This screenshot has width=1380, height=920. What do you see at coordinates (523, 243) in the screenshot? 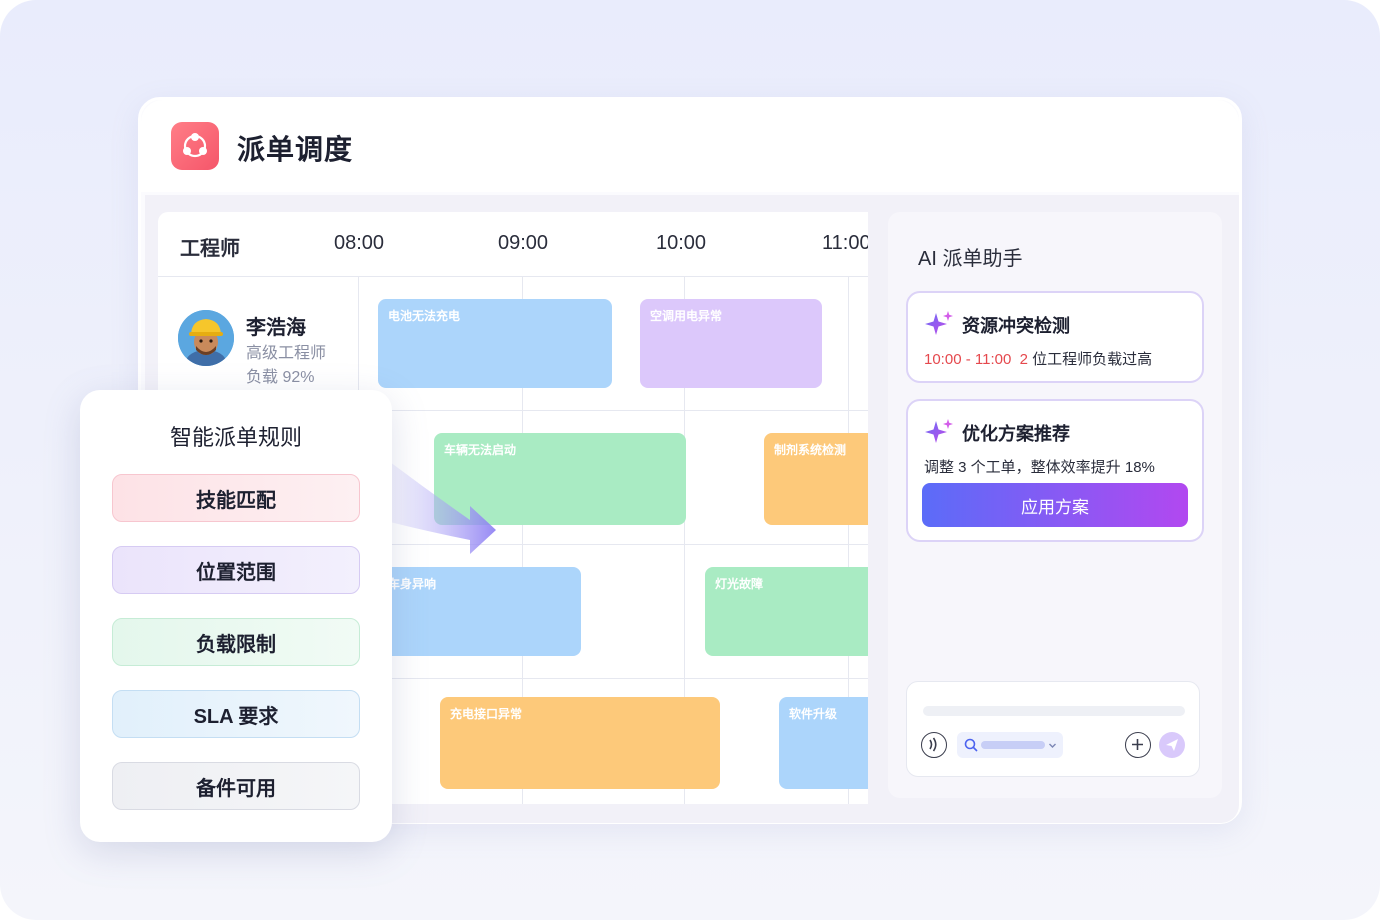
I see `time-label-0900: 09:00` at bounding box center [523, 243].